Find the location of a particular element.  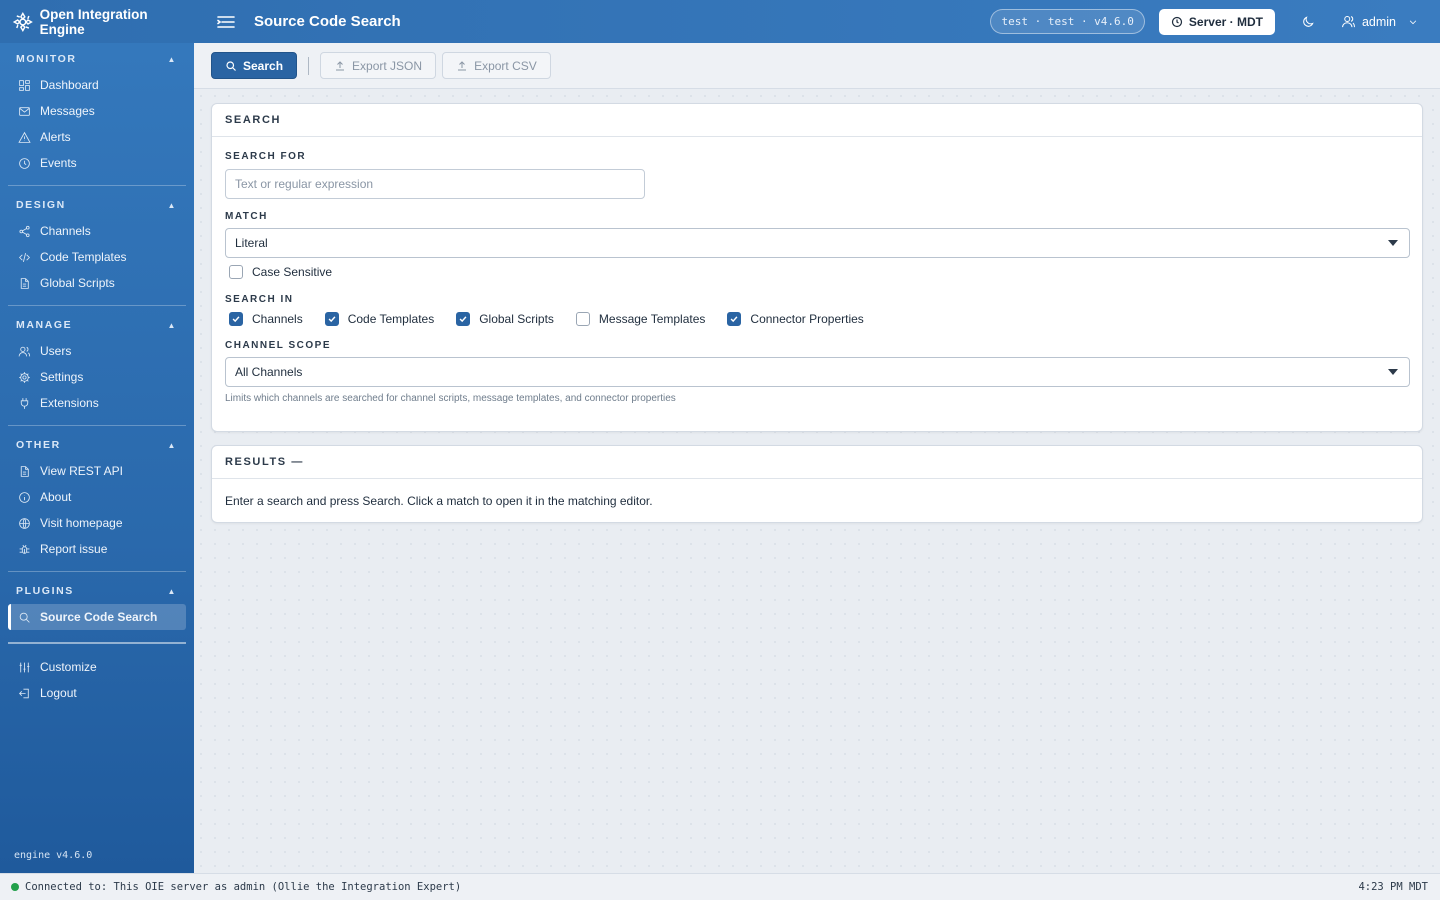

sidebar-section-manage: MANAGE ▲ Users Settings Extensions is located at coordinates (97, 364).